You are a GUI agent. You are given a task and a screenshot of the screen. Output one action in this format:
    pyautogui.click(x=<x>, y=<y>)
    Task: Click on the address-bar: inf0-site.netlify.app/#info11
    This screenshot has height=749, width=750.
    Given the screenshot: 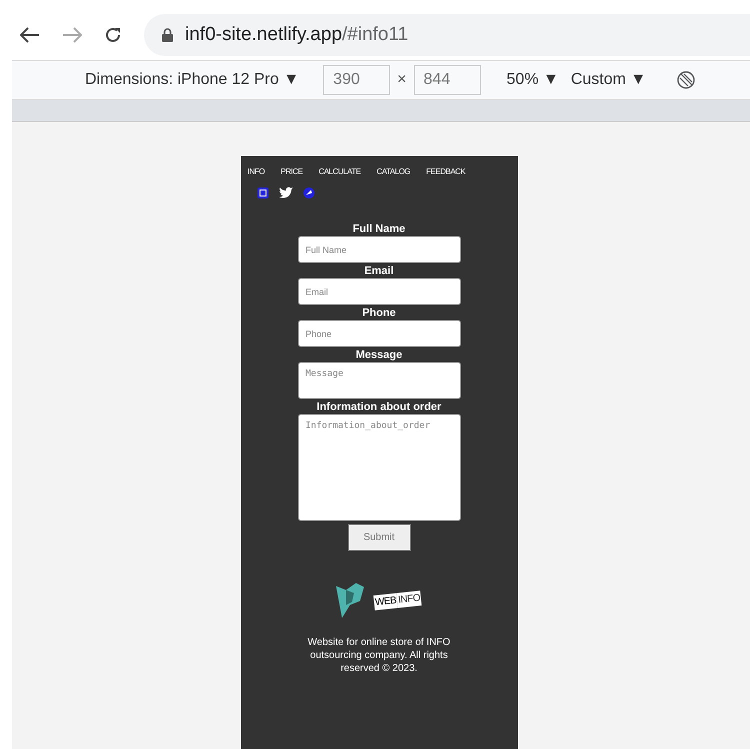 What is the action you would take?
    pyautogui.click(x=447, y=35)
    